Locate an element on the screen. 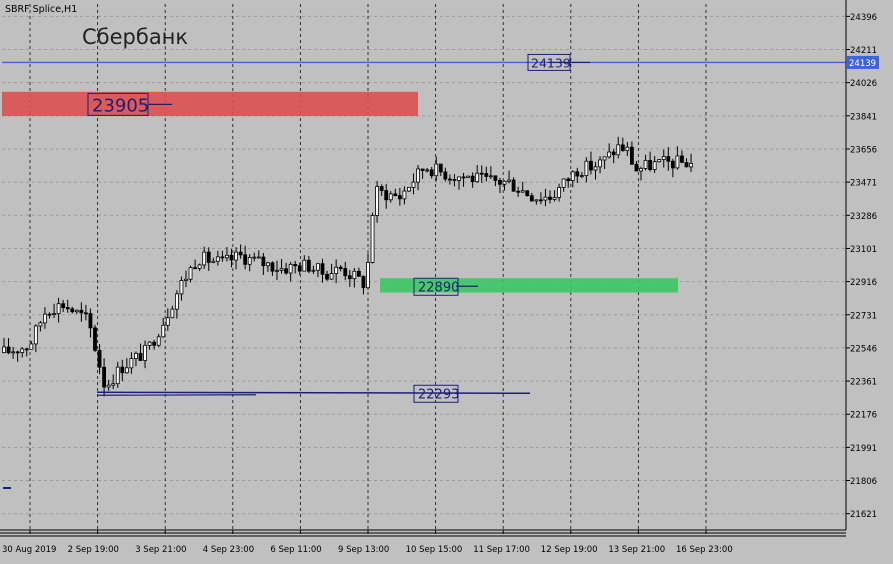 This screenshot has width=893, height=564. y-tick-label: 22176 is located at coordinates (863, 416).